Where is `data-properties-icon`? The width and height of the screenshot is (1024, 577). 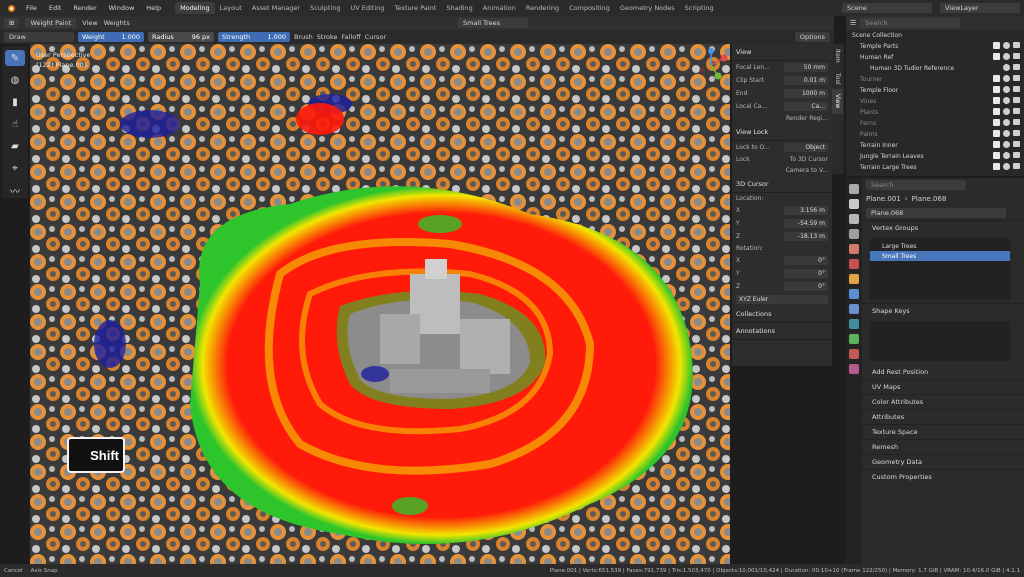
data-properties-icon is located at coordinates (854, 339).